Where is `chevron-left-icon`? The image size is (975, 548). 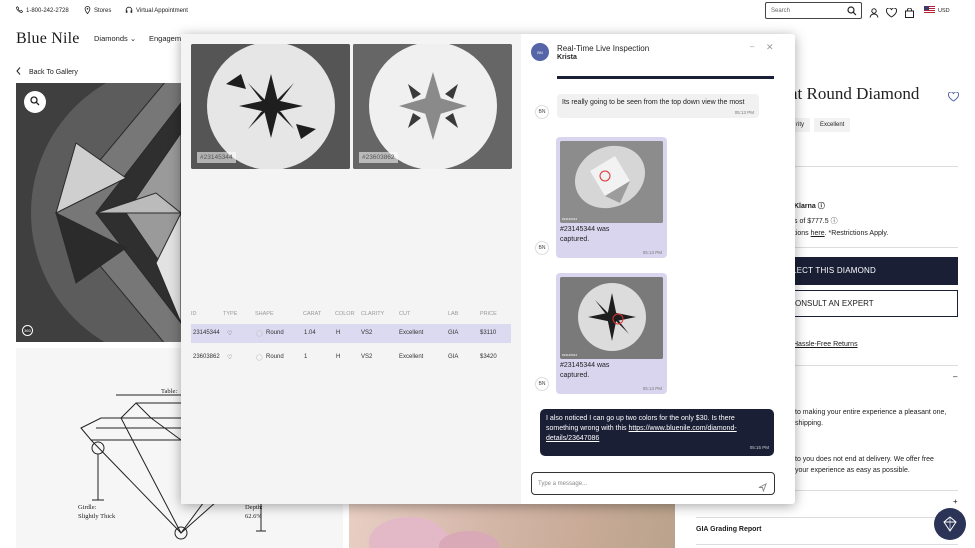
chevron-left-icon is located at coordinates (18, 72).